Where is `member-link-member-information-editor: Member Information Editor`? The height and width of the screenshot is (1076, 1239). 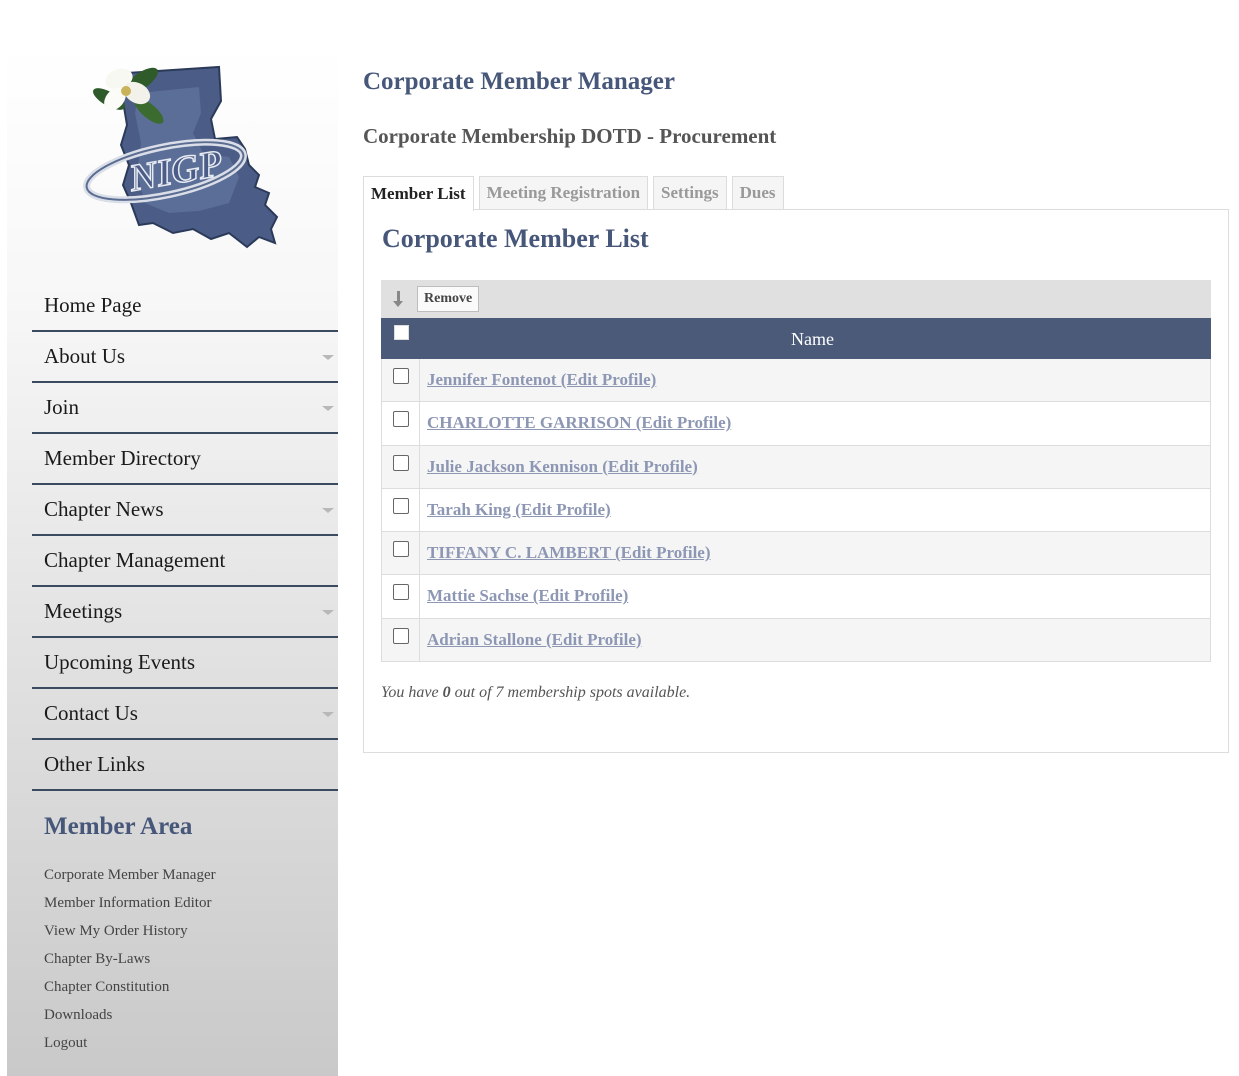 member-link-member-information-editor: Member Information Editor is located at coordinates (130, 907).